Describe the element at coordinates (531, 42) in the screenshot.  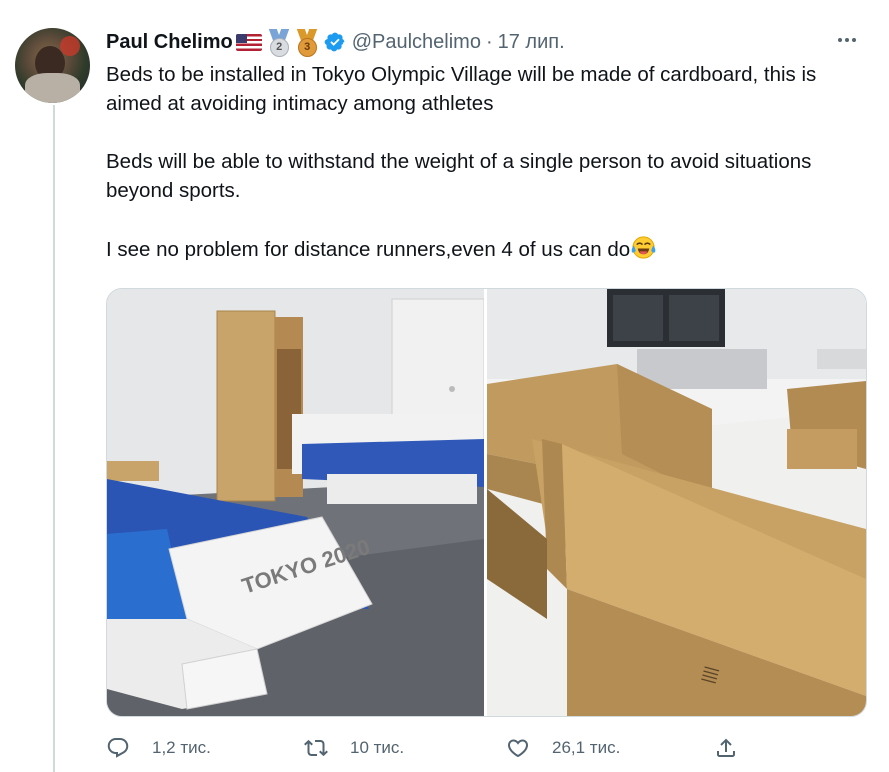
I see `tweet-date: 17 лип.` at that location.